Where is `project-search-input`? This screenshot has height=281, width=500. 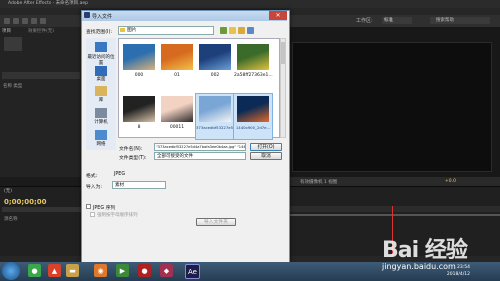
project-search-input is located at coordinates (41, 75).